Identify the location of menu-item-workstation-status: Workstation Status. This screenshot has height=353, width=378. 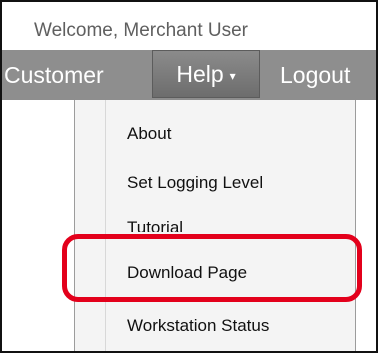
(198, 326).